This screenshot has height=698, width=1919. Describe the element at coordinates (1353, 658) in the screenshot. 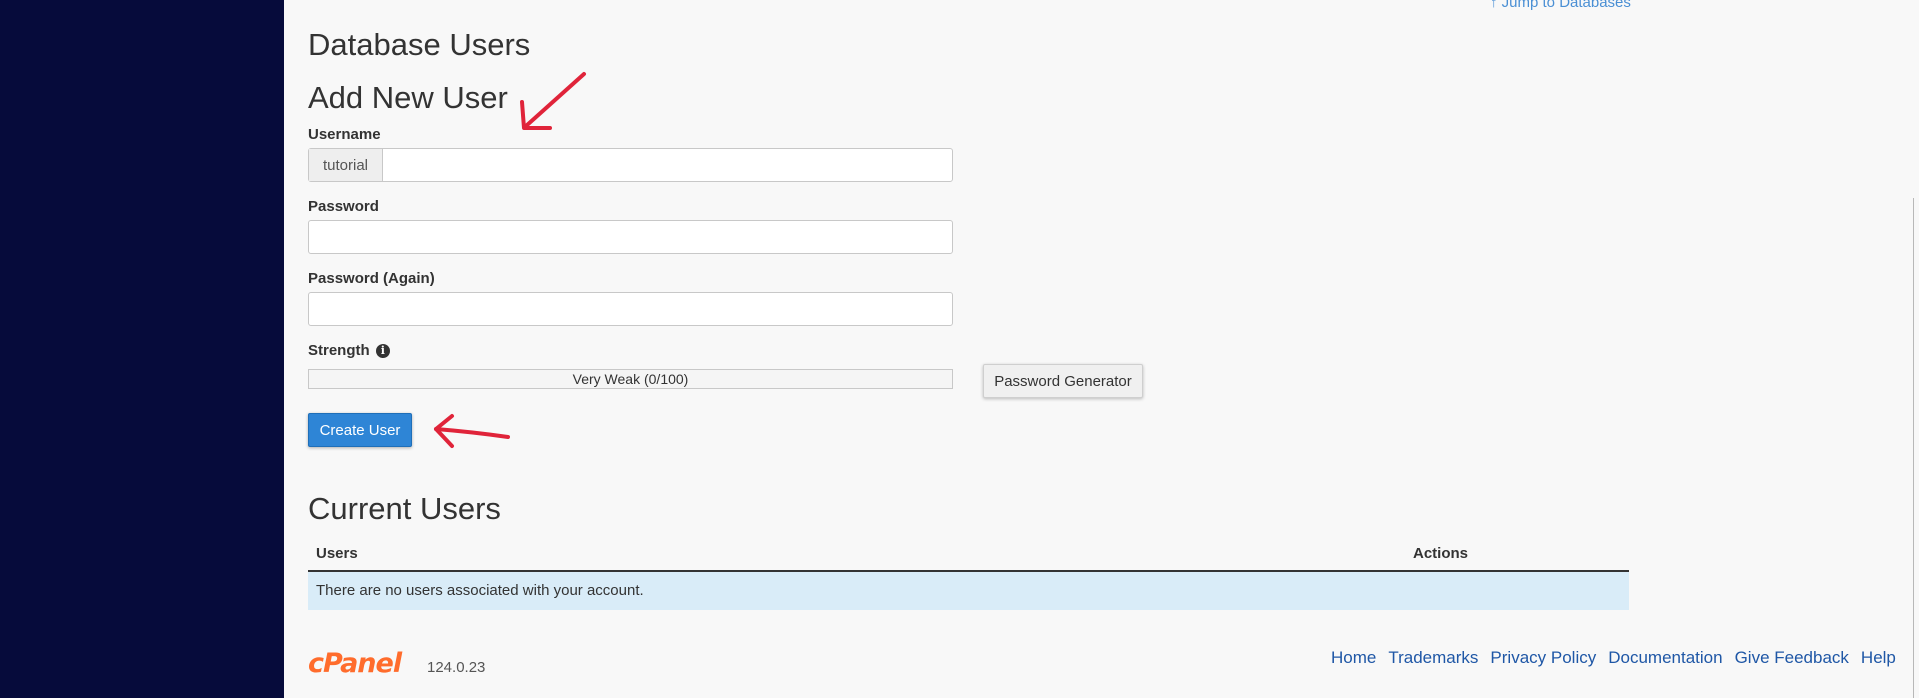

I see `footer-link-home: Home` at that location.